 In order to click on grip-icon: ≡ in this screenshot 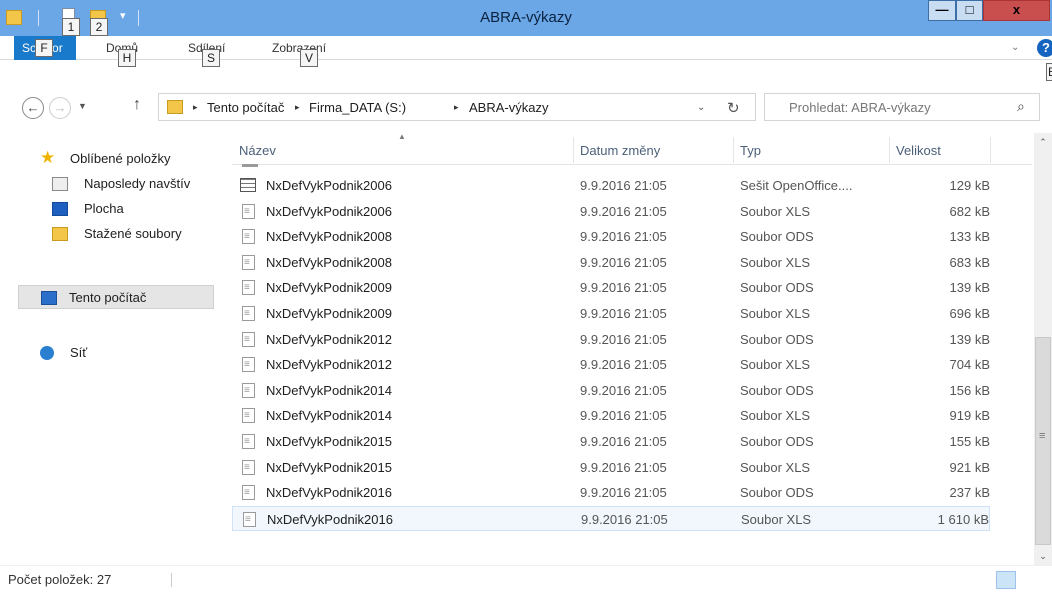, I will do `click(1042, 436)`.